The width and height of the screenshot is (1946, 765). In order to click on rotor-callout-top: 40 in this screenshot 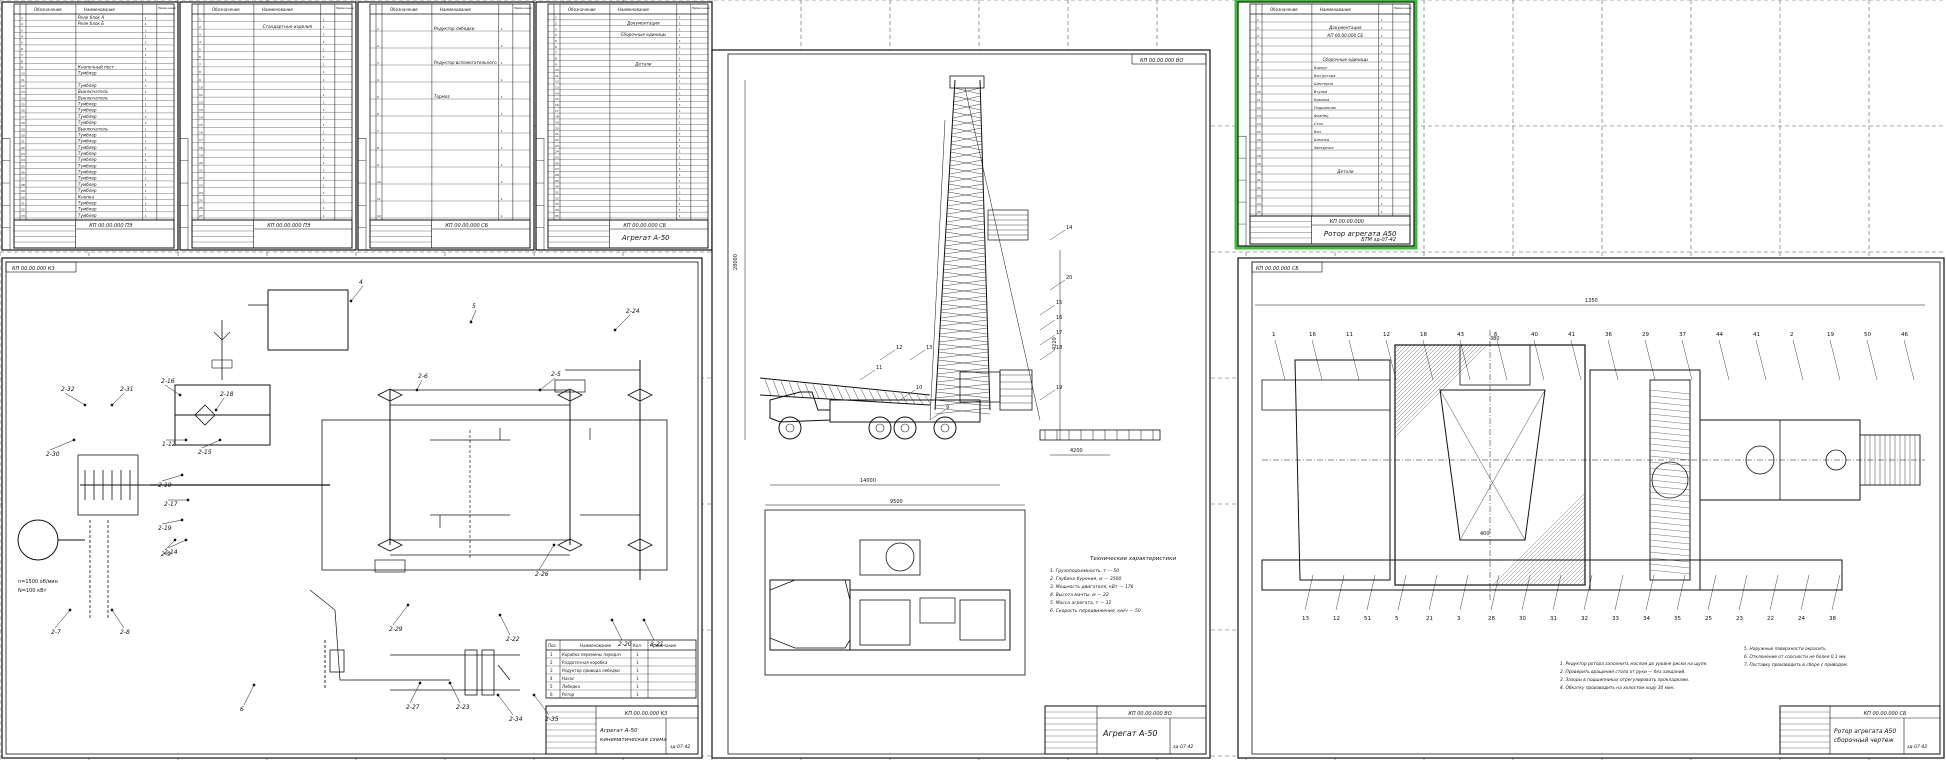, I will do `click(1534, 335)`.